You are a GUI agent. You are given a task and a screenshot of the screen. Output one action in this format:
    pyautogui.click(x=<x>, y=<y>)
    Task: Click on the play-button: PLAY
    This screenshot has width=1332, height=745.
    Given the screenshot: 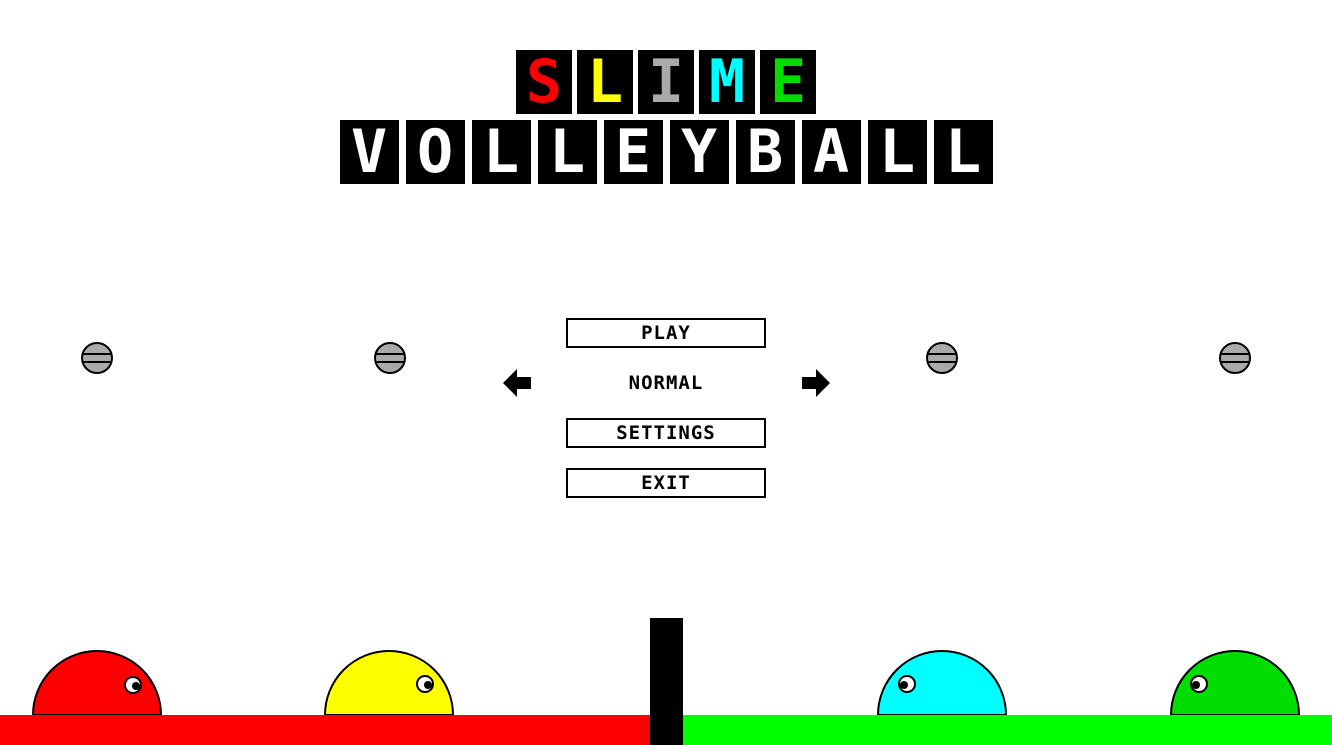 What is the action you would take?
    pyautogui.click(x=666, y=333)
    